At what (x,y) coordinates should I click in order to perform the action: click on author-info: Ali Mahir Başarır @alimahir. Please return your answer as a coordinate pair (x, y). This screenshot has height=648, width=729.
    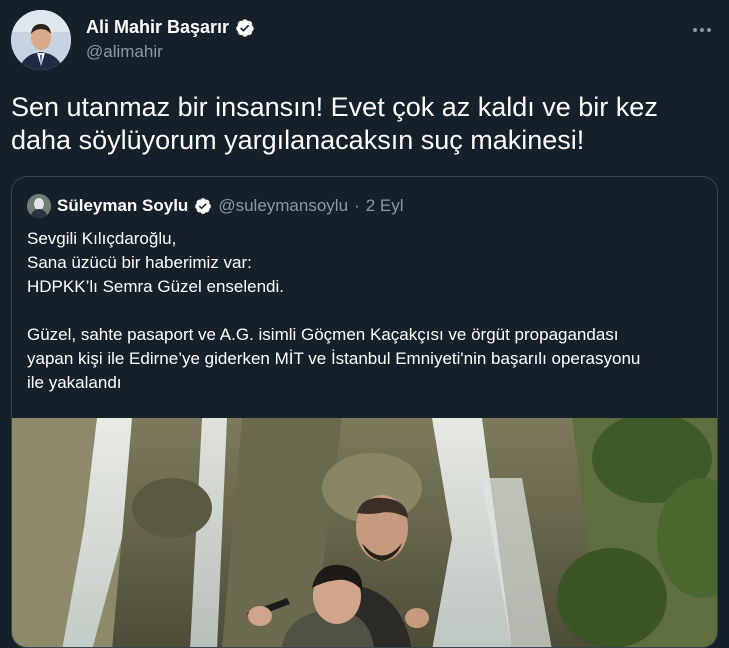
    Looking at the image, I should click on (170, 39).